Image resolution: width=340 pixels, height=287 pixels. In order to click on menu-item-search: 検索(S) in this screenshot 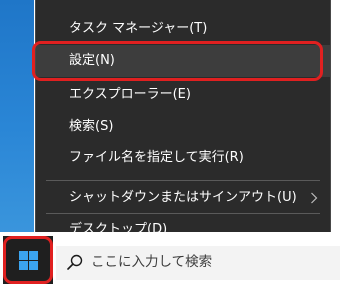, I will do `click(183, 127)`.